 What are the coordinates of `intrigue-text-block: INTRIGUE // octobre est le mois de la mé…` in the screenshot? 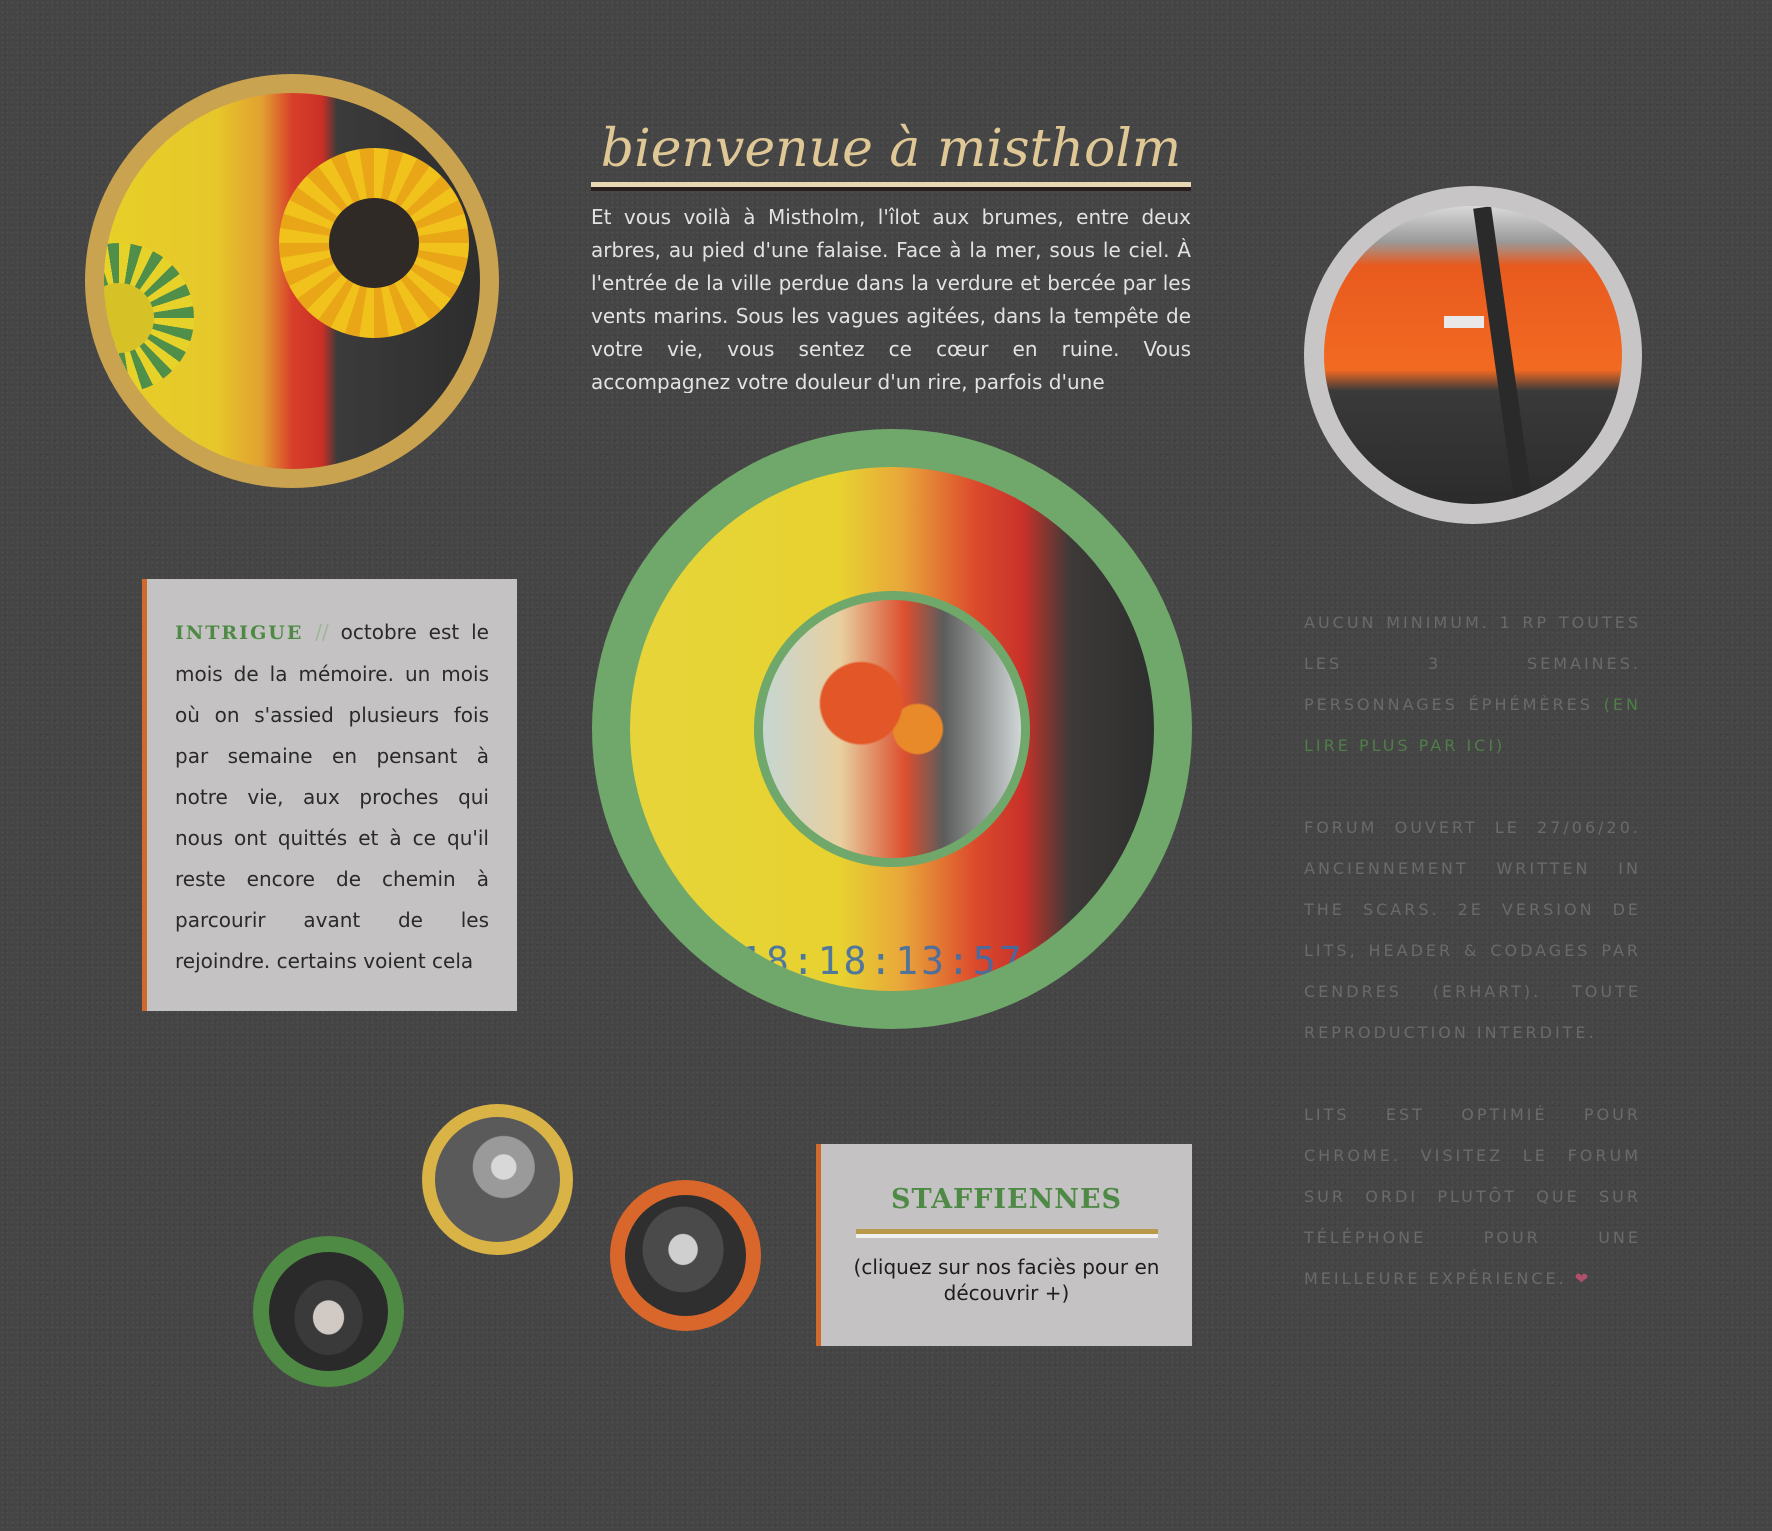 It's located at (332, 797).